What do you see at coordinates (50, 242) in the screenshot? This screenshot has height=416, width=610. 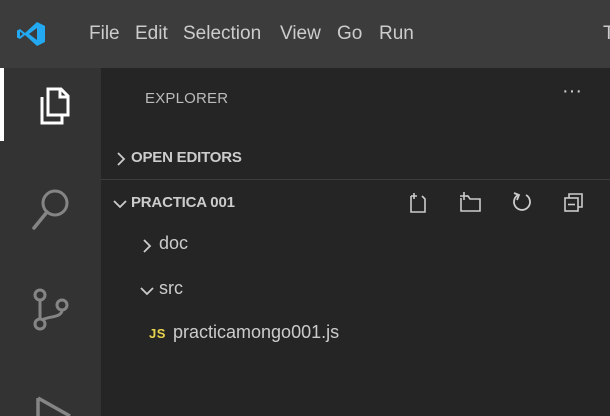 I see `activity-bar` at bounding box center [50, 242].